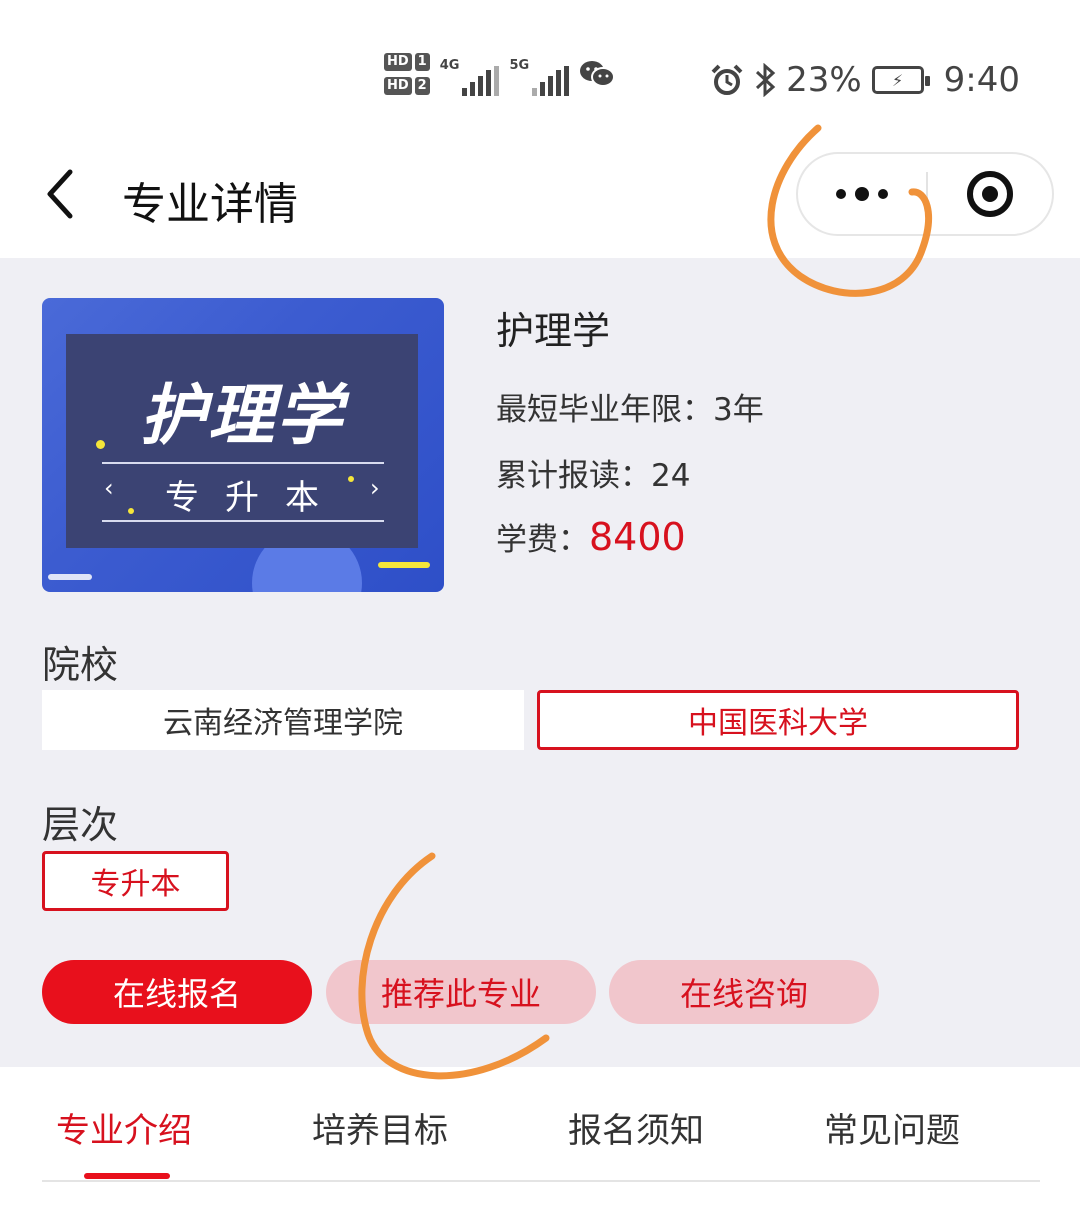 The height and width of the screenshot is (1211, 1080). Describe the element at coordinates (553, 331) in the screenshot. I see `major-name: 护理学` at that location.